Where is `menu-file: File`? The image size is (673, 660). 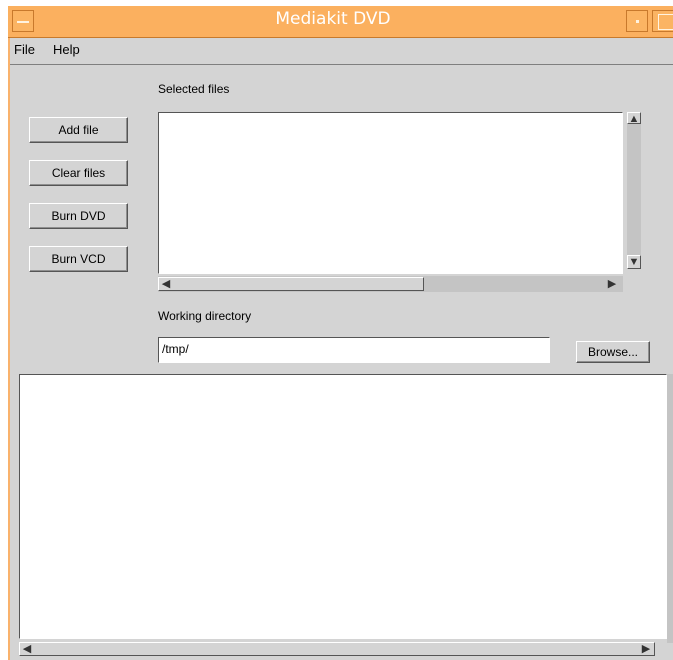 menu-file: File is located at coordinates (24, 49).